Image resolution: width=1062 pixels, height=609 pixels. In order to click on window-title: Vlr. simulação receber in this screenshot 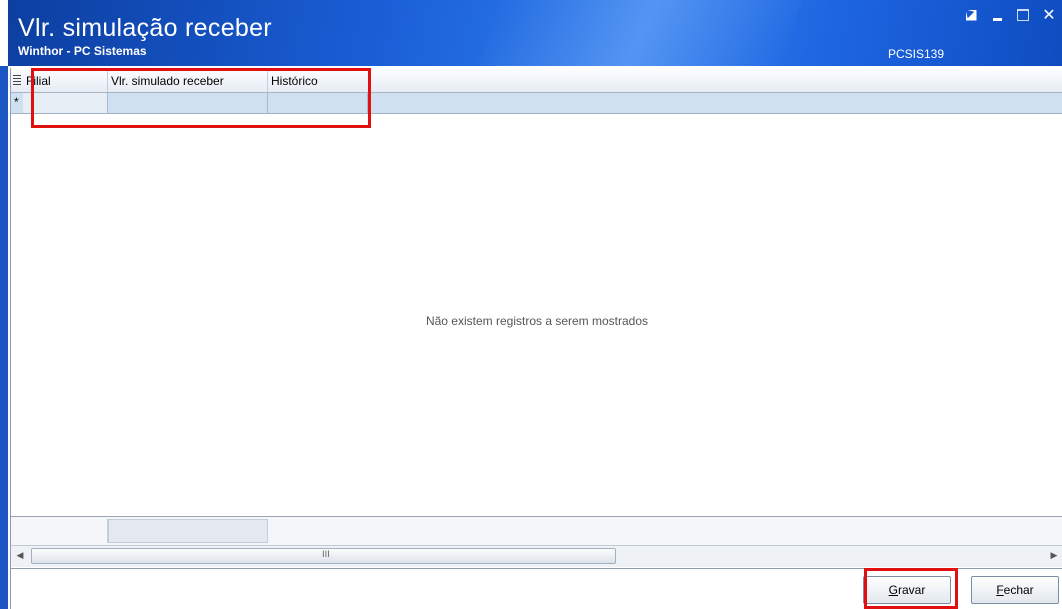, I will do `click(145, 28)`.